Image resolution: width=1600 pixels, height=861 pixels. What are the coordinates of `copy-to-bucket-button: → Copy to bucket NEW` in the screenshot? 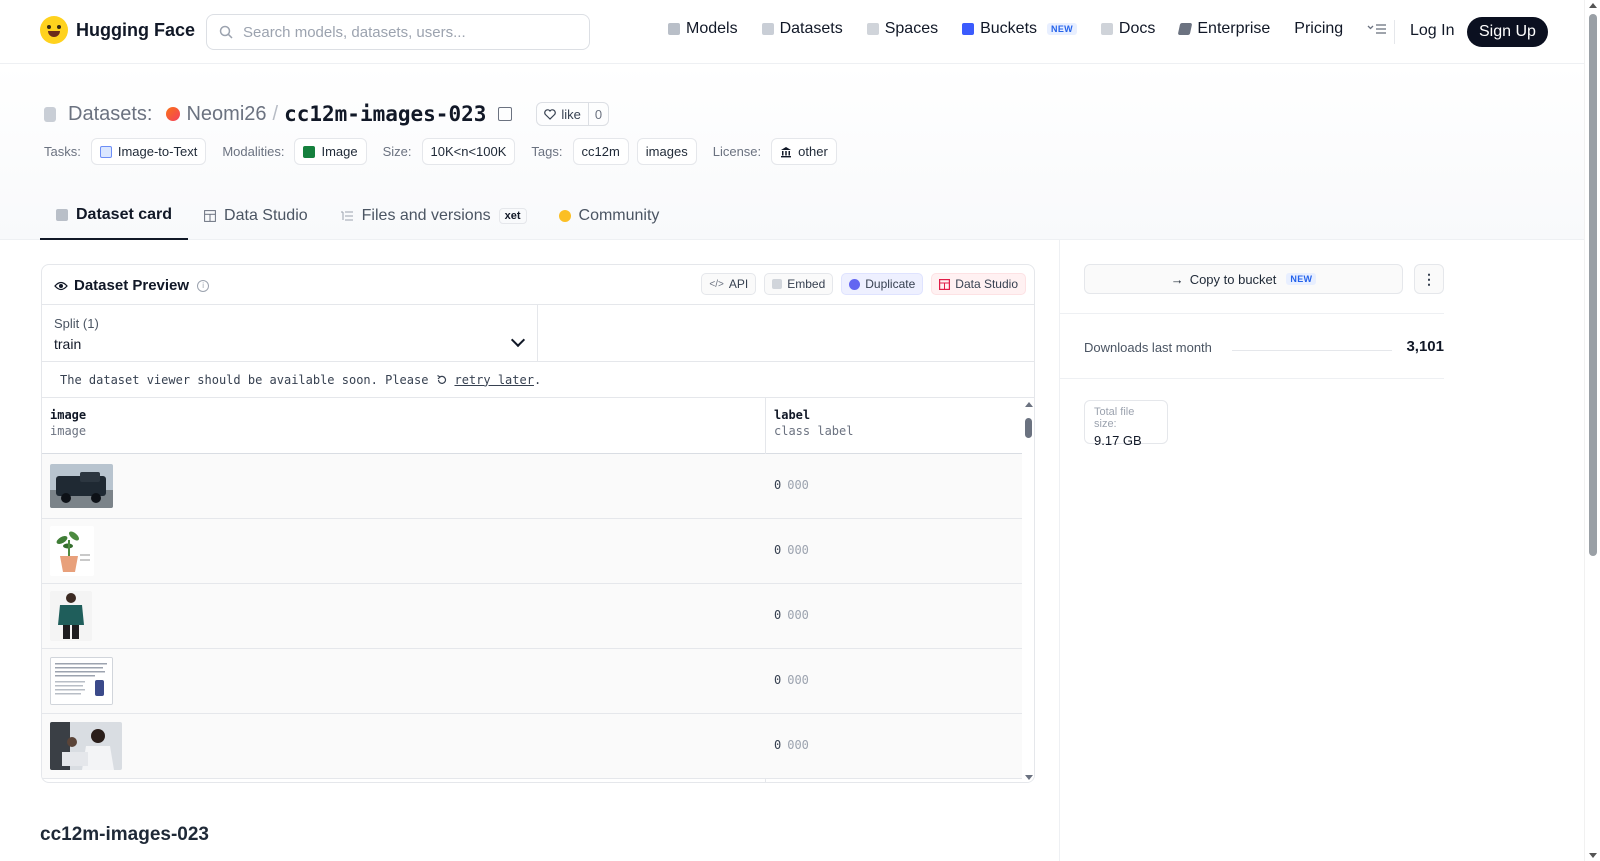 It's located at (1243, 279).